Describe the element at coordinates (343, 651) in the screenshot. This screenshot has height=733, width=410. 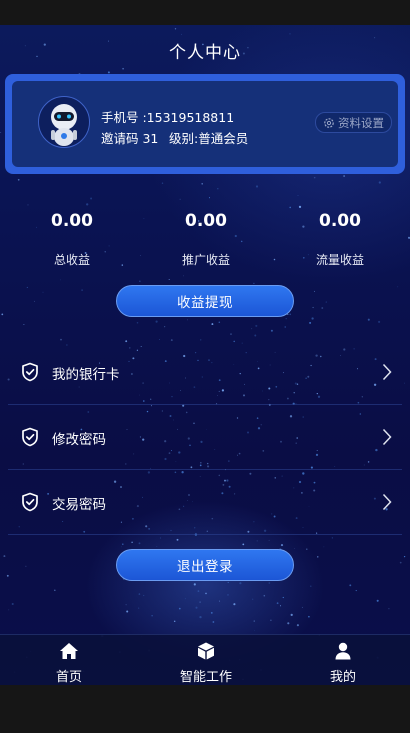
I see `user-icon` at that location.